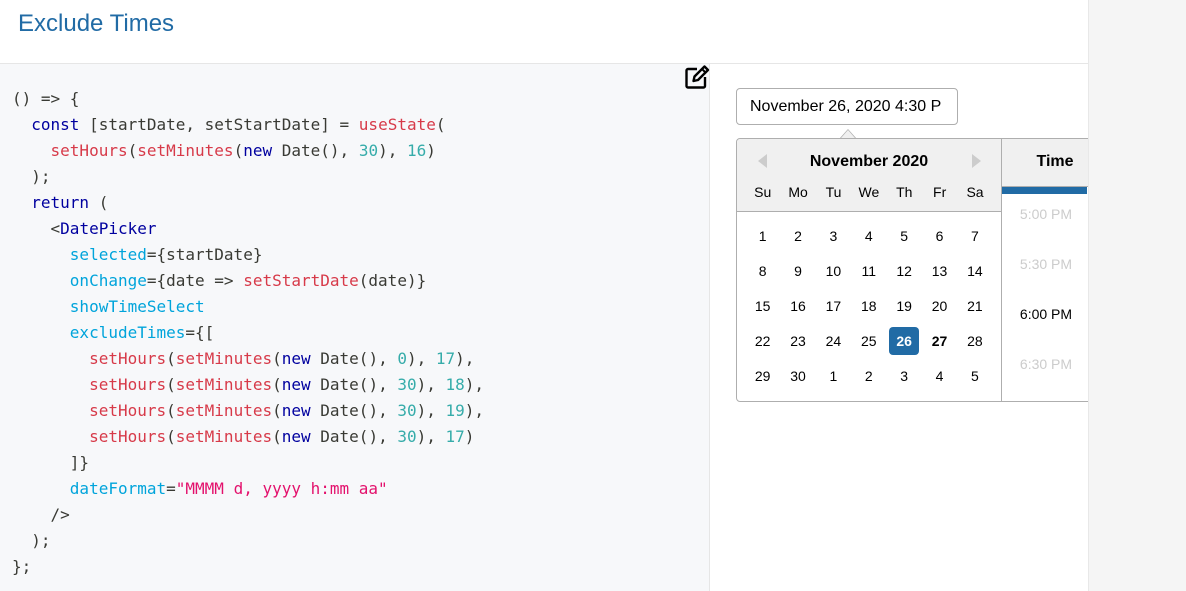 This screenshot has width=1186, height=591. I want to click on calendar-day: 16, so click(798, 306).